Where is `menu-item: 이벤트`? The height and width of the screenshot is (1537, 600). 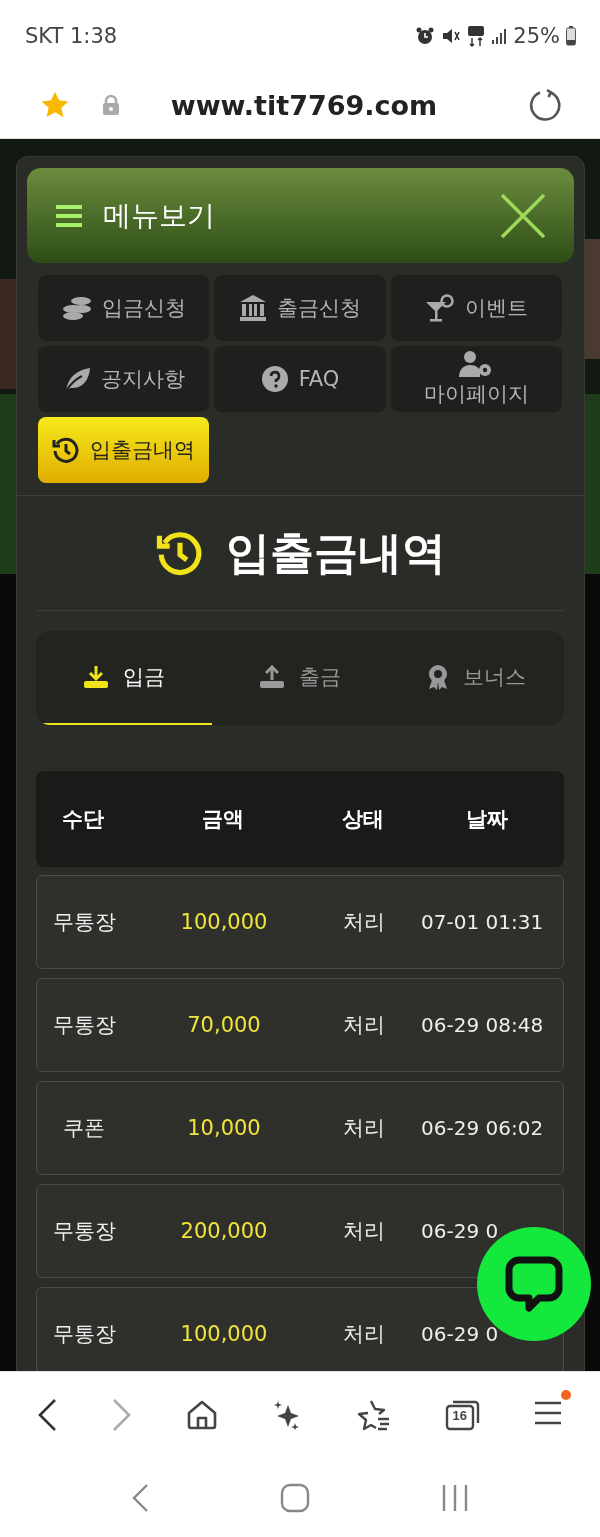
menu-item: 이벤트 is located at coordinates (476, 308).